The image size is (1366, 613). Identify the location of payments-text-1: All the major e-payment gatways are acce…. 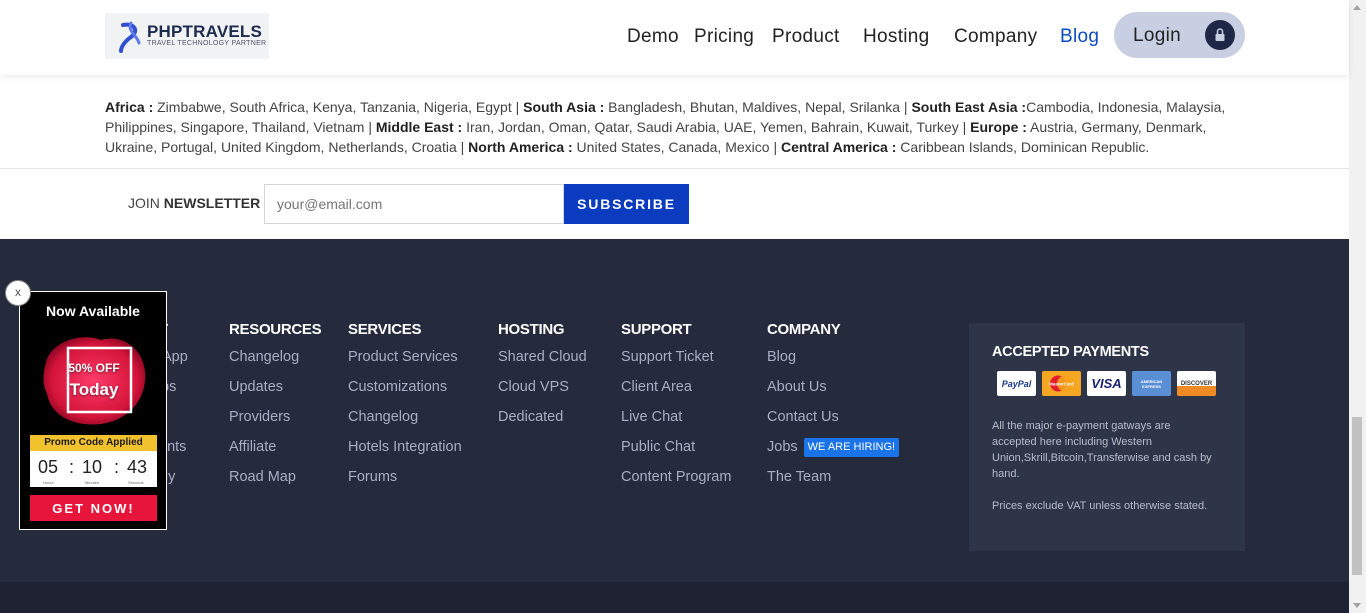
(1102, 450).